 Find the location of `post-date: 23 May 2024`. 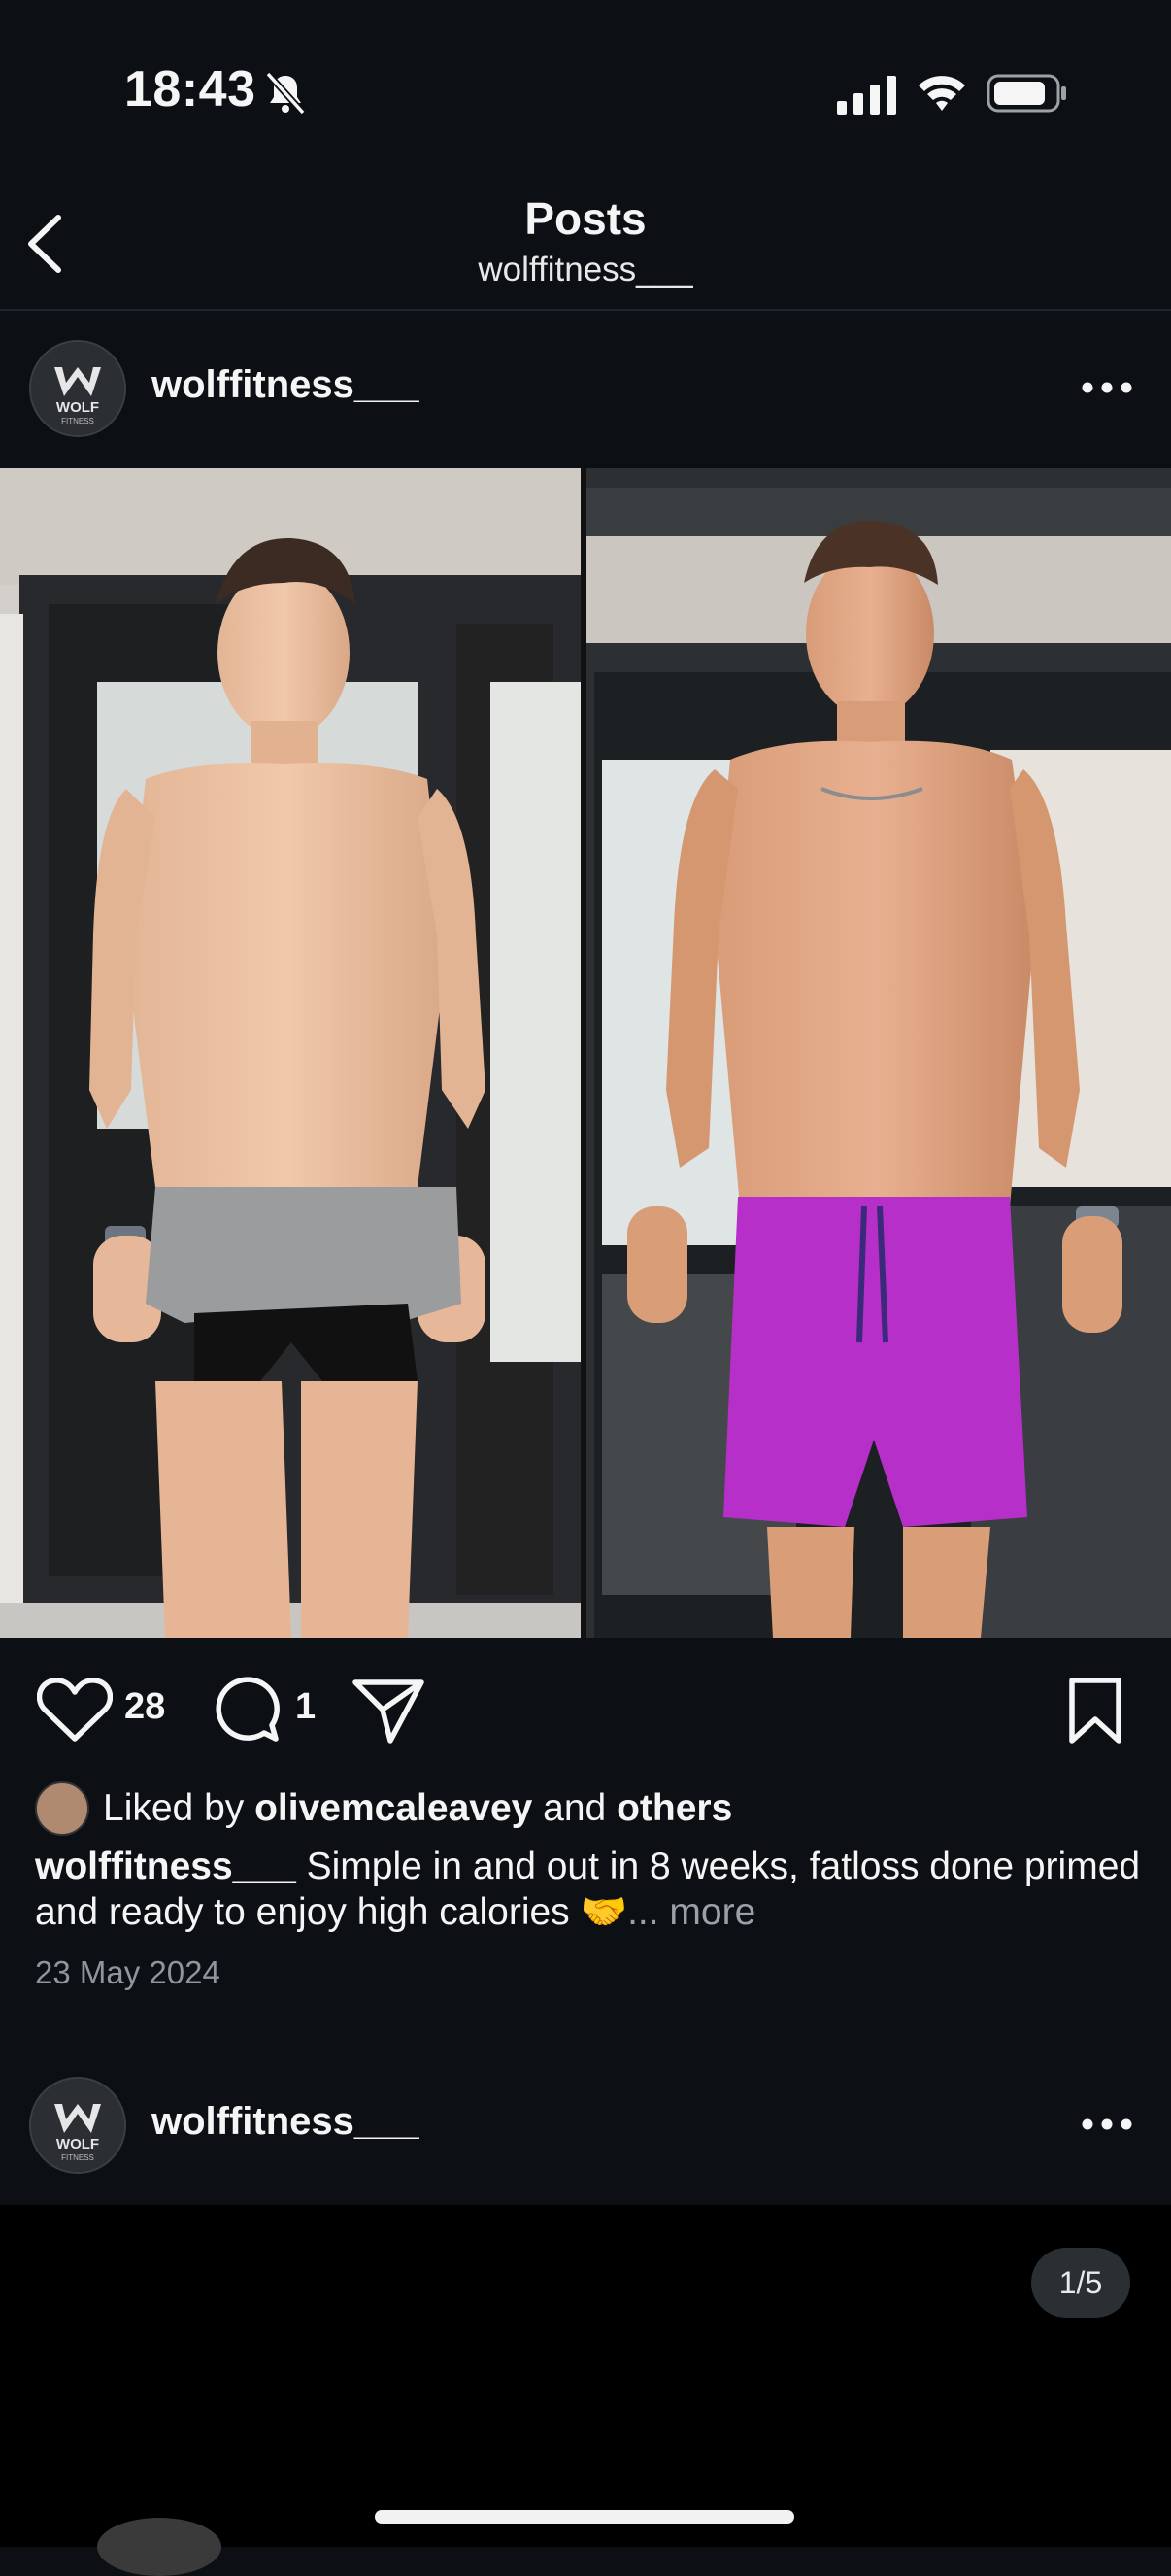

post-date: 23 May 2024 is located at coordinates (128, 1972).